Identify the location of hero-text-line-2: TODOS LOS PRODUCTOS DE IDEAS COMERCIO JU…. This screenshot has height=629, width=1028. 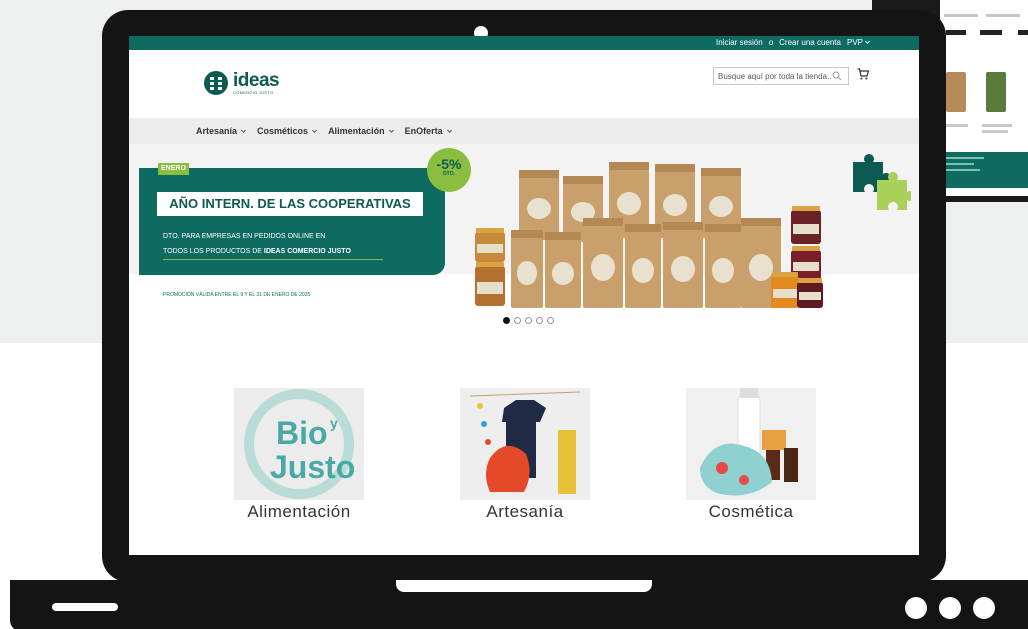
(257, 251).